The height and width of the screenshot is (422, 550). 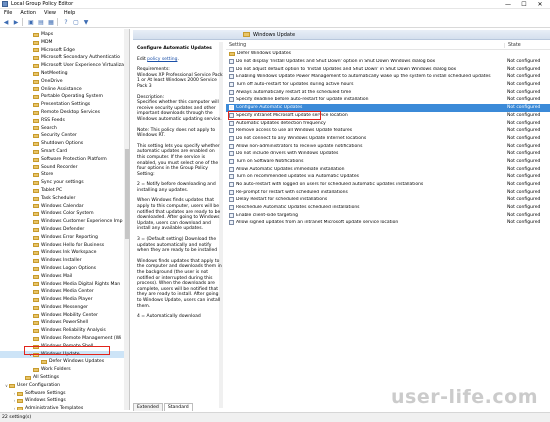 What do you see at coordinates (41, 22) in the screenshot?
I see `show-hide-tree-icon: ▤` at bounding box center [41, 22].